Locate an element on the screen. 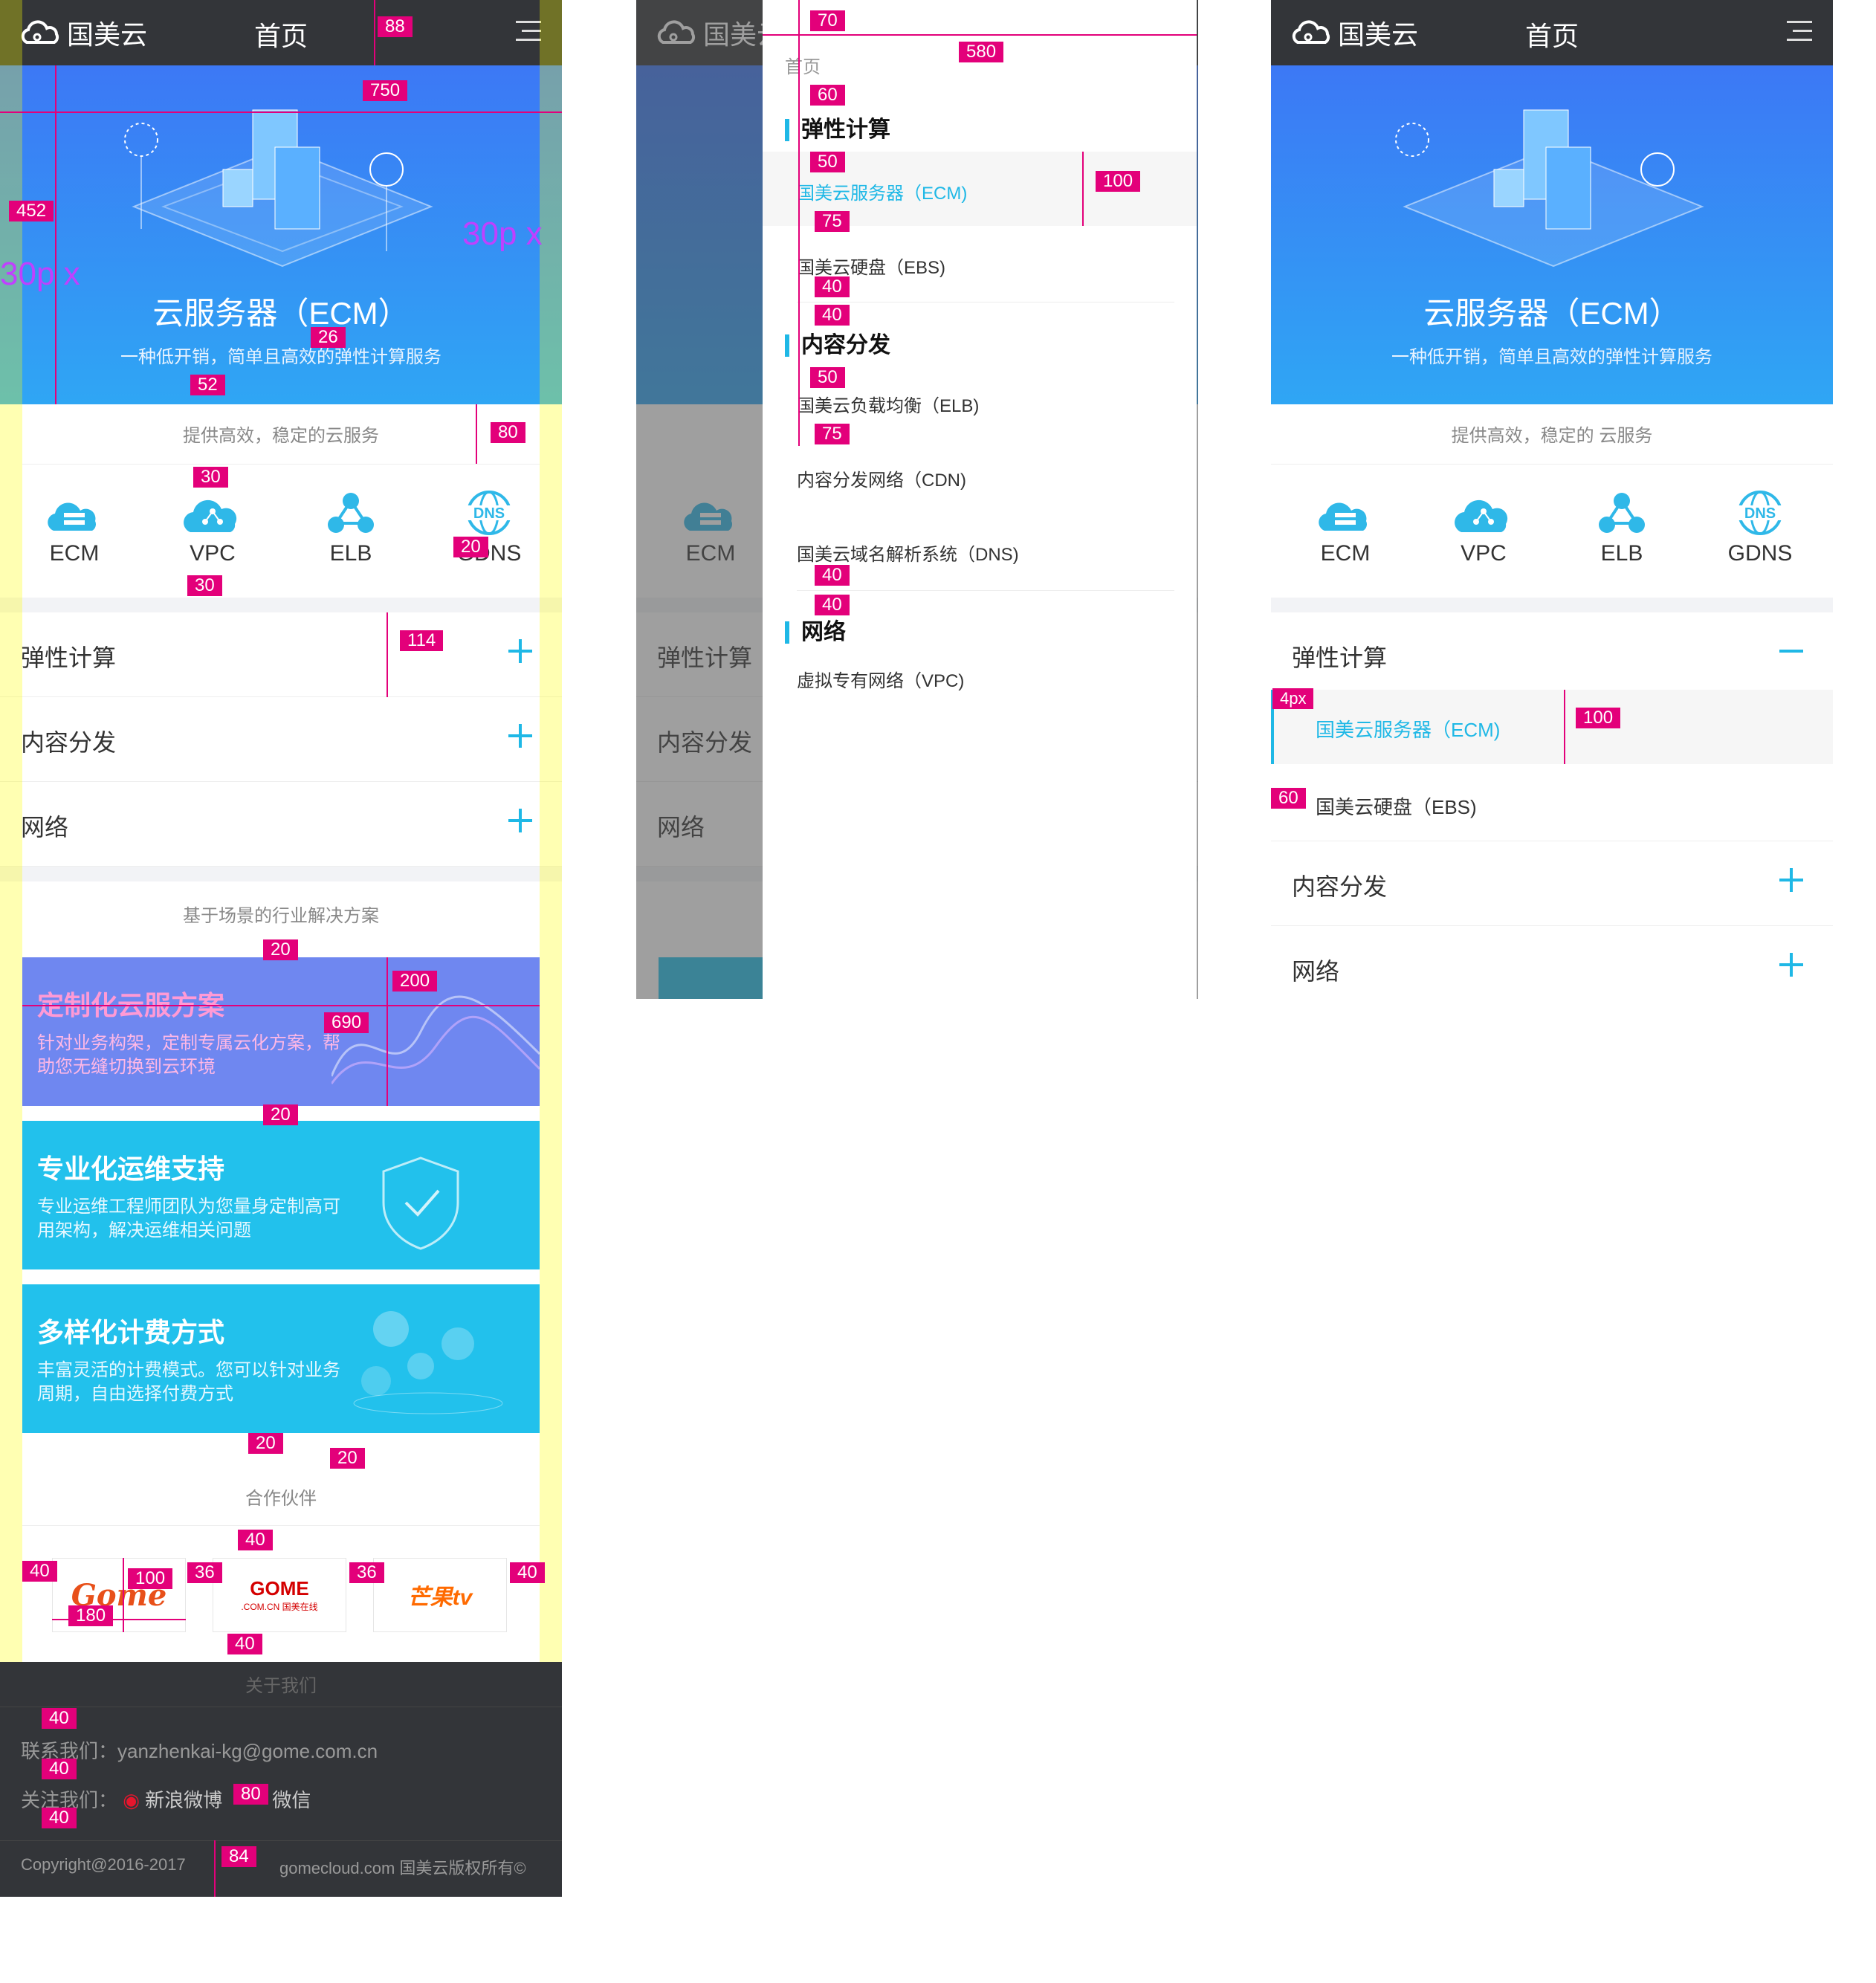 The image size is (1876, 1983). drawer-home-link: 首页 is located at coordinates (803, 65).